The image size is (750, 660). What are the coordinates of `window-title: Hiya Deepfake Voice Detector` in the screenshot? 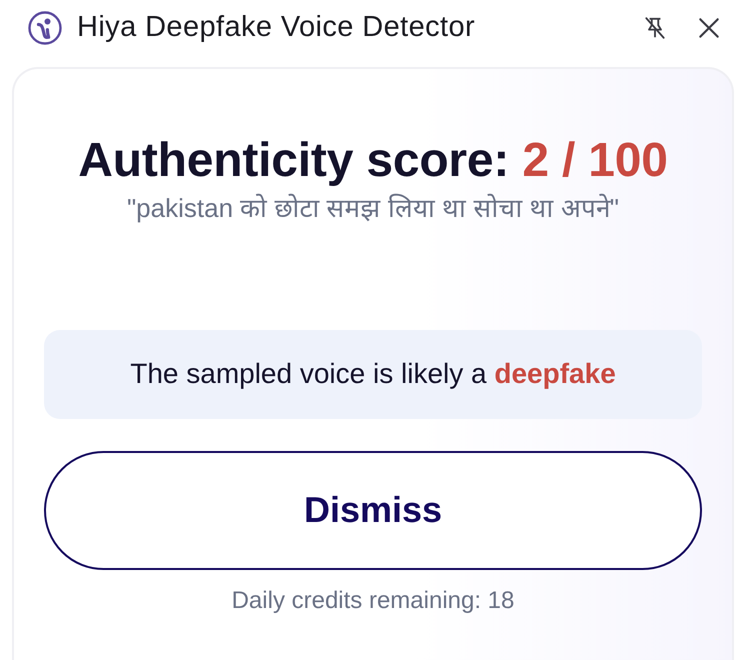 It's located at (276, 28).